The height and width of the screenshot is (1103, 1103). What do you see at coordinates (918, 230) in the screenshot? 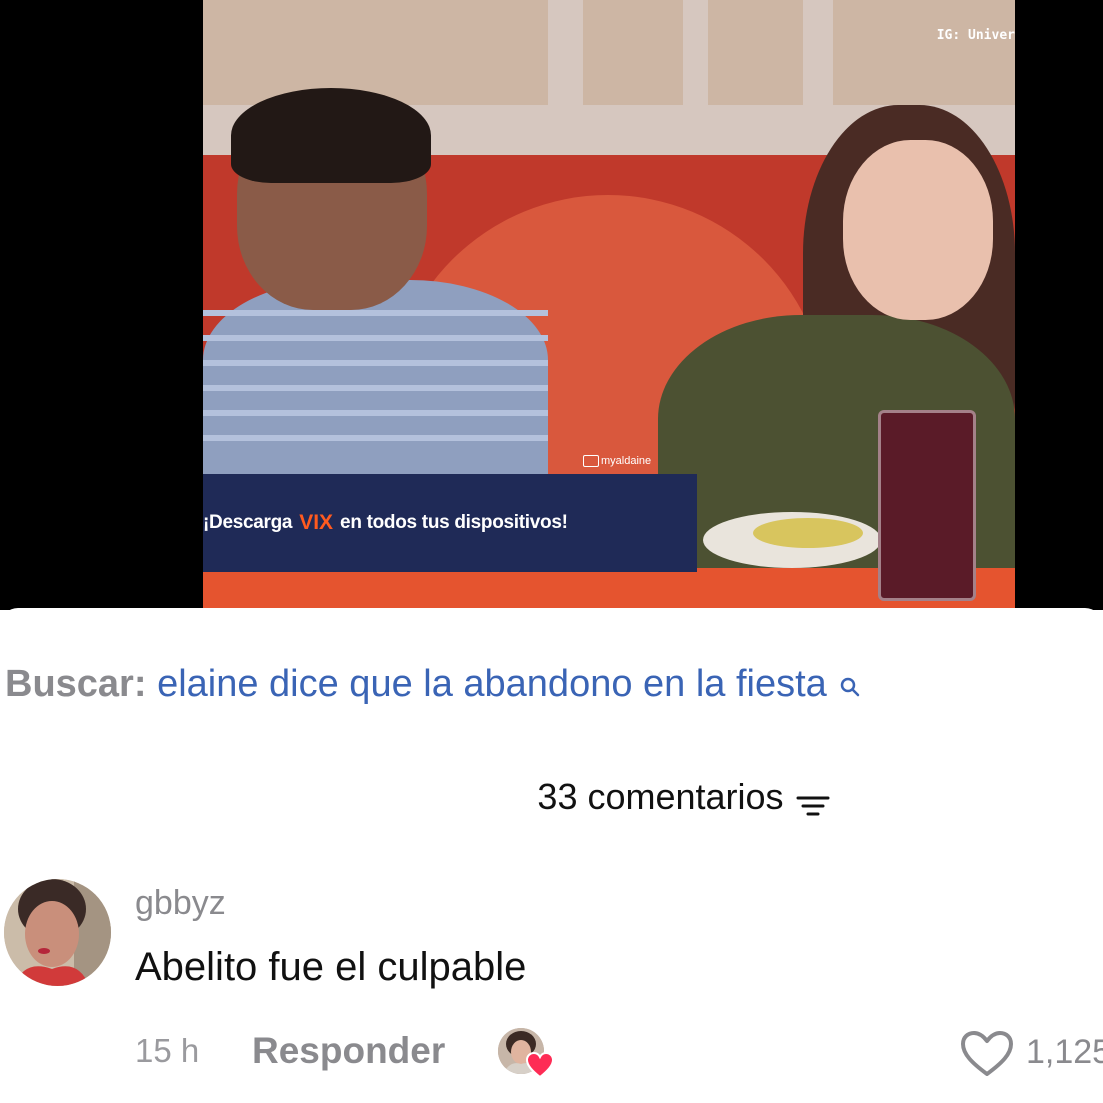
I see `person-right-face` at bounding box center [918, 230].